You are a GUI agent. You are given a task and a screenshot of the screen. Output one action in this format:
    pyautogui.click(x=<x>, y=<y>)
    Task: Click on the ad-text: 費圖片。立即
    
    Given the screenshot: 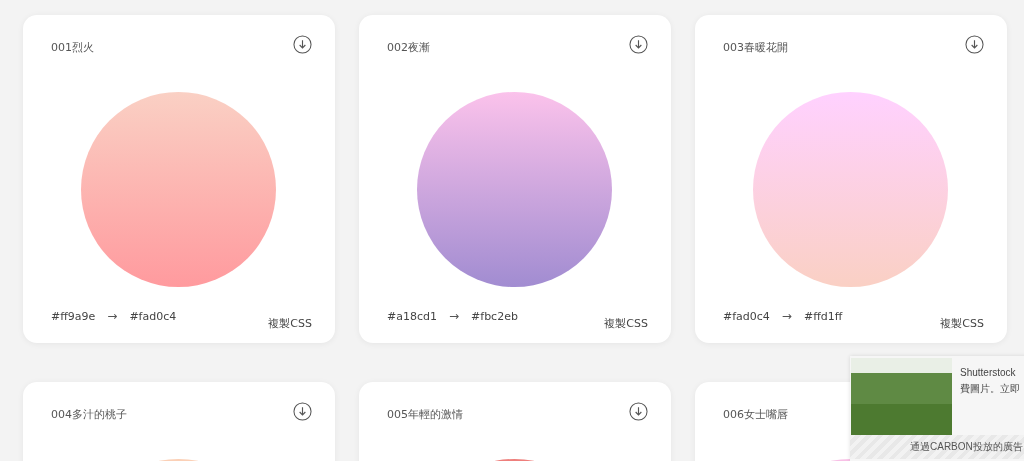 What is the action you would take?
    pyautogui.click(x=990, y=389)
    